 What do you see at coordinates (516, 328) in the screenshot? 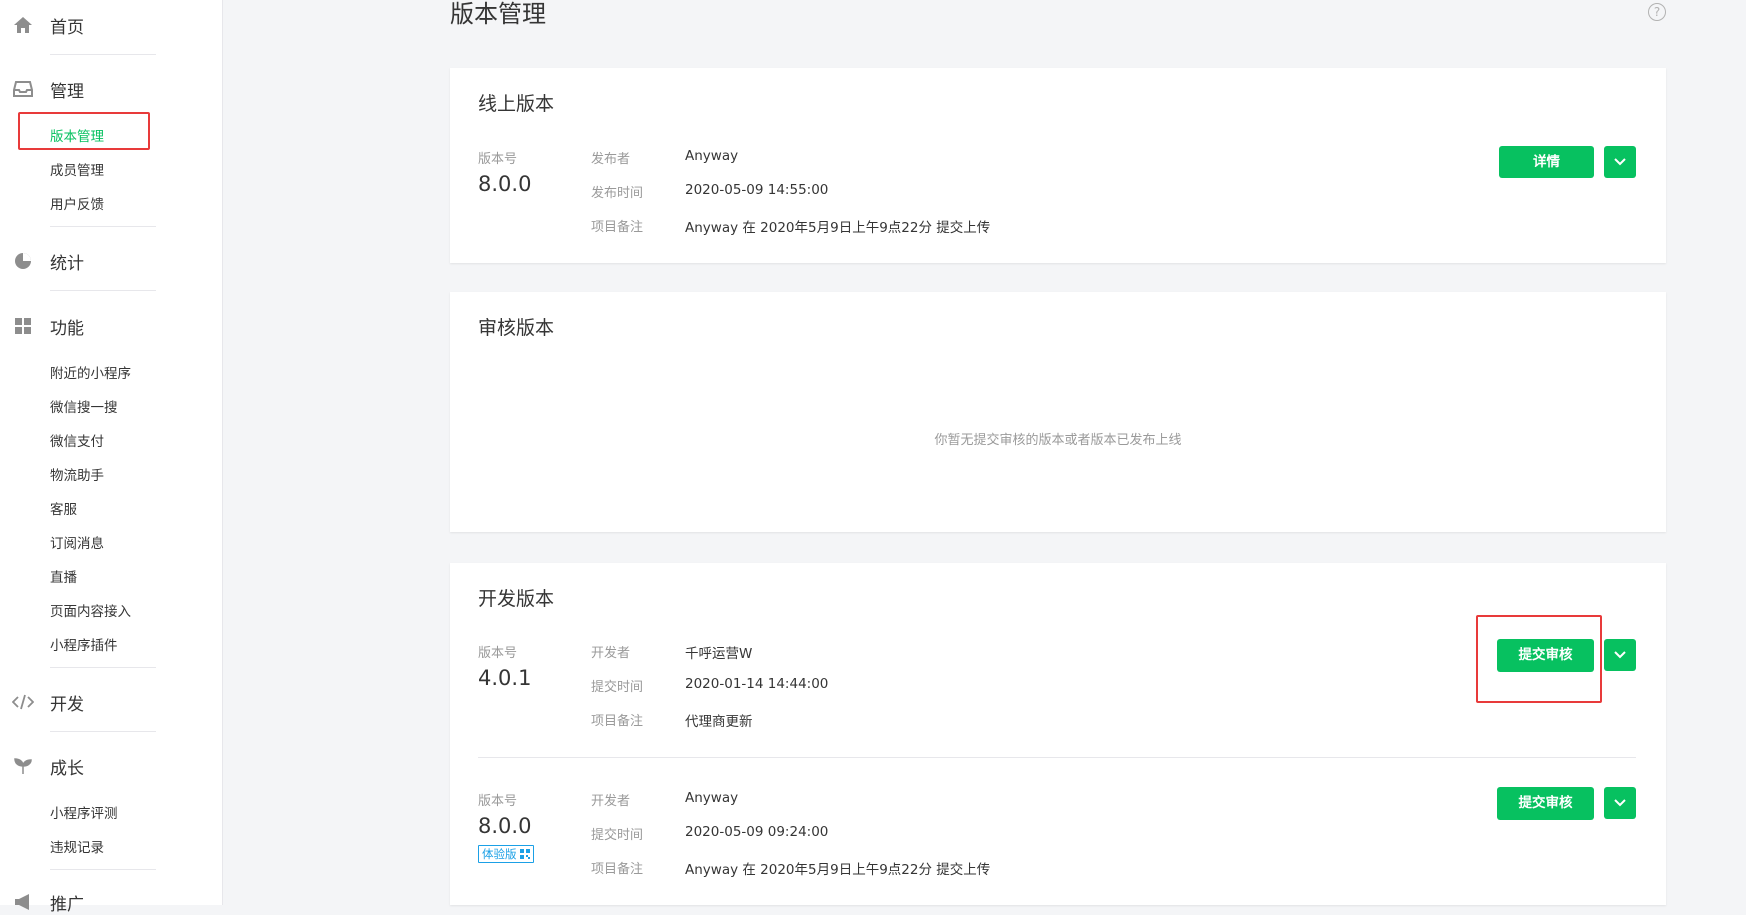
I see `review-version-title: 审核版本` at bounding box center [516, 328].